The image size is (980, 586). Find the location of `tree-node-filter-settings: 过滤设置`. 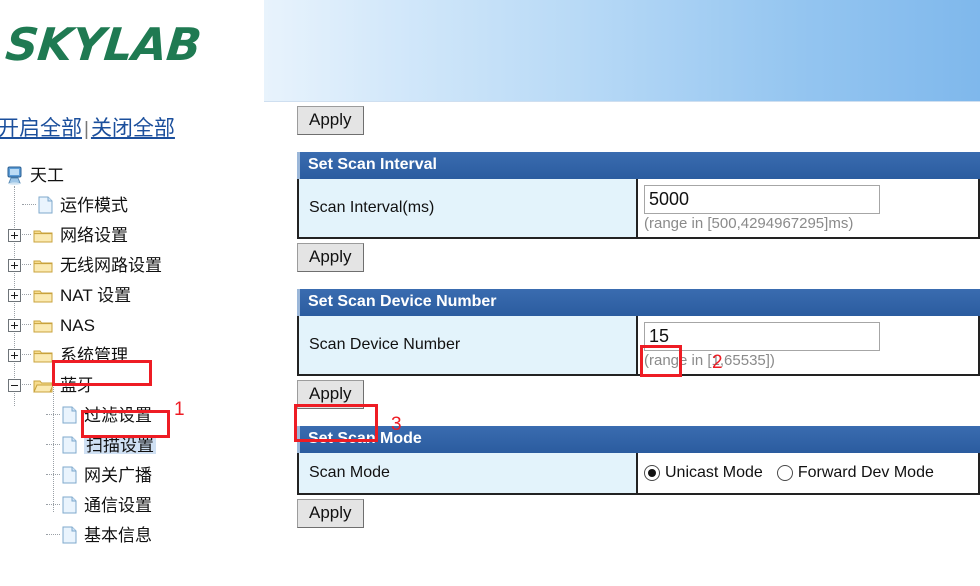

tree-node-filter-settings: 过滤设置 is located at coordinates (129, 415).